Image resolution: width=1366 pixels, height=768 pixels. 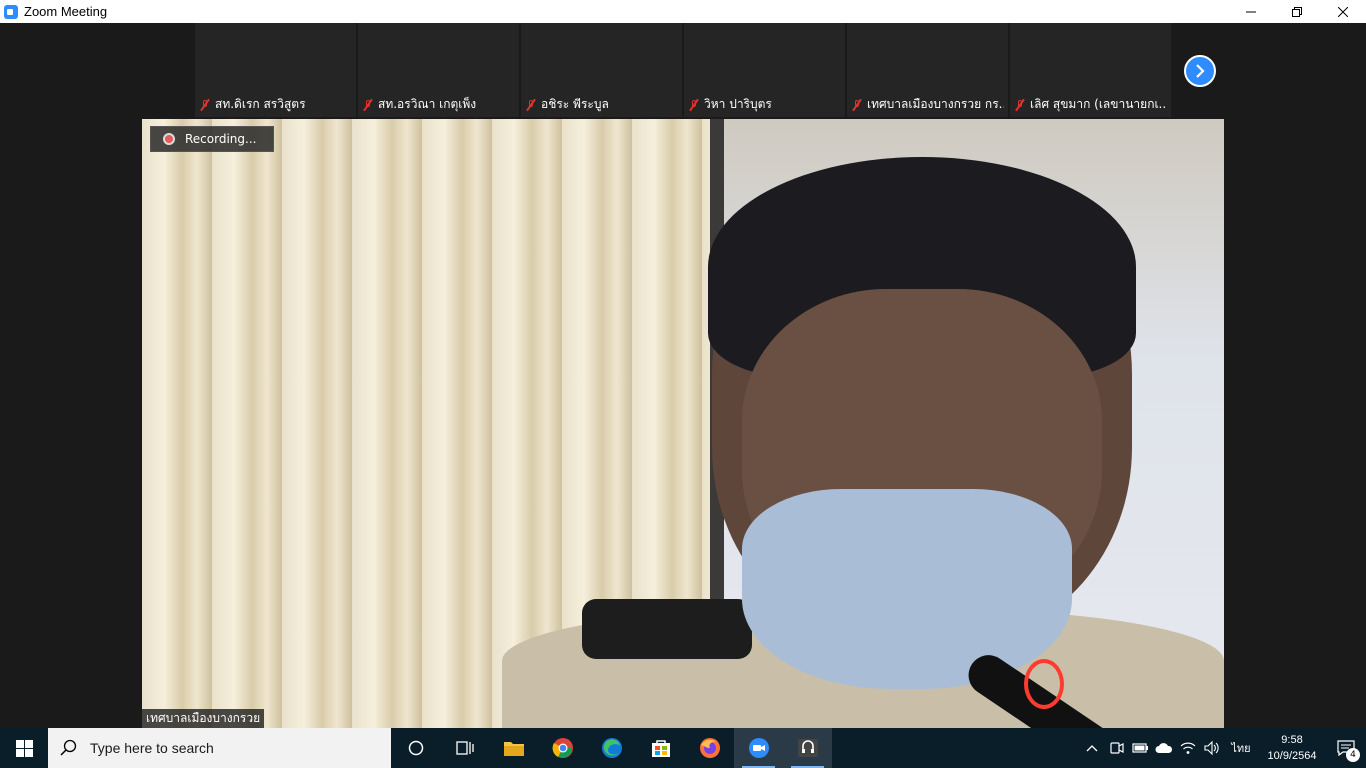 I want to click on network-button, so click(x=1188, y=748).